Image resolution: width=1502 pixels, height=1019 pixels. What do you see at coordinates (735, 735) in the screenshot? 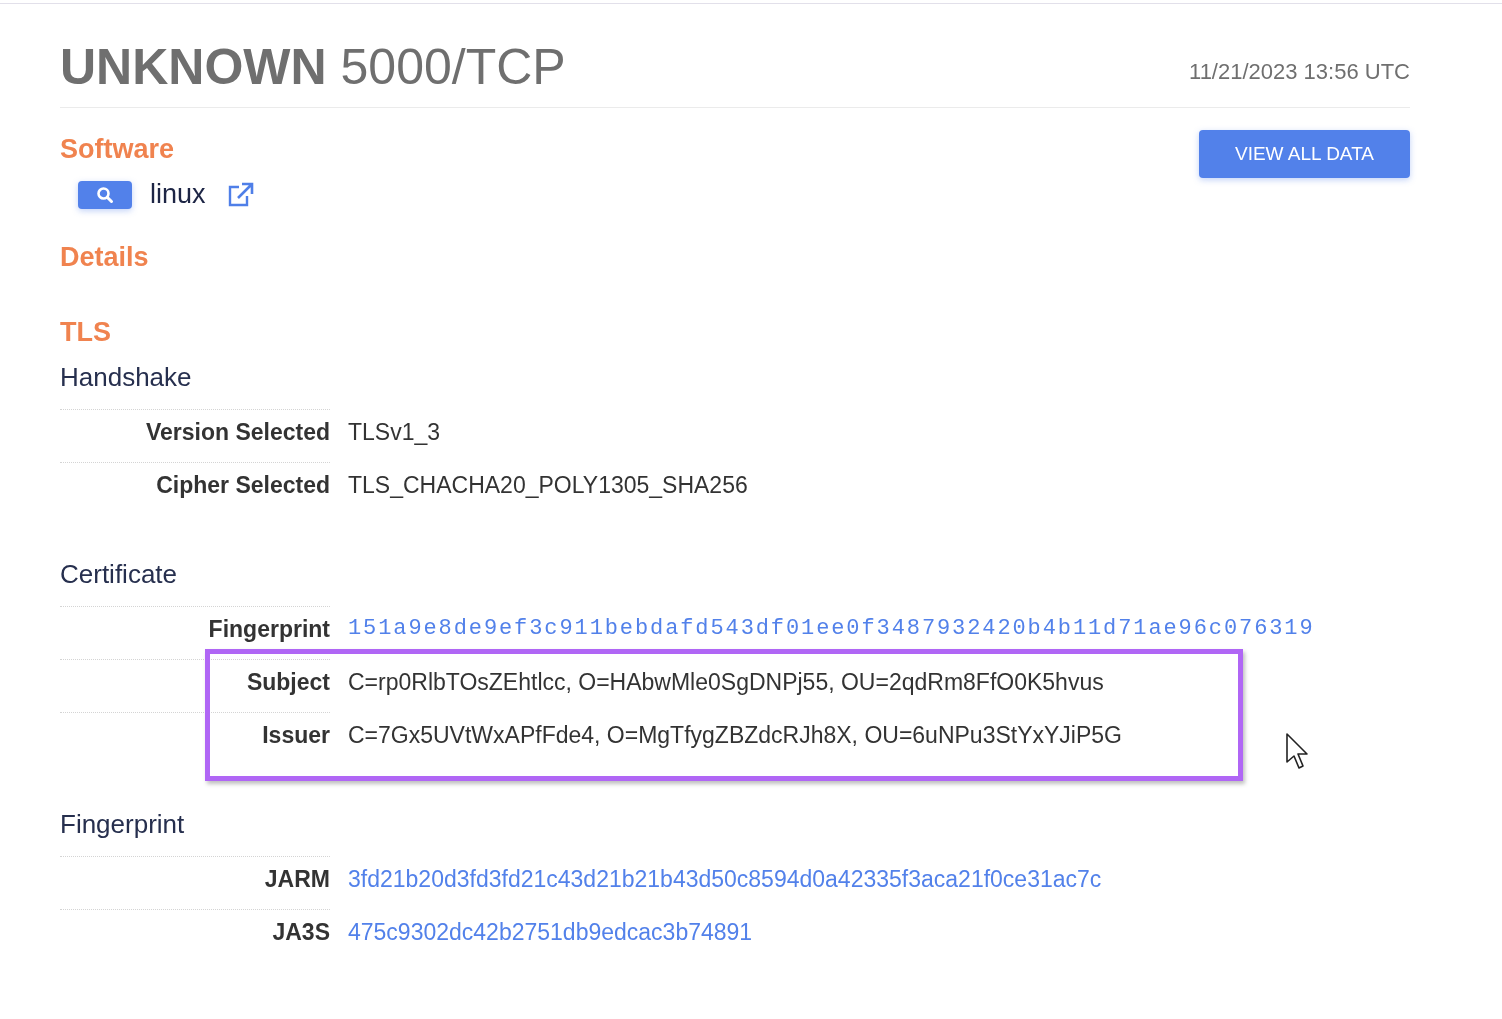
I see `field-value: C=7Gx5UVtWxAPfFde4, O=MgTfygZBZdcRJh8X, OU=6uNPu3StYxYJiP5G` at bounding box center [735, 735].